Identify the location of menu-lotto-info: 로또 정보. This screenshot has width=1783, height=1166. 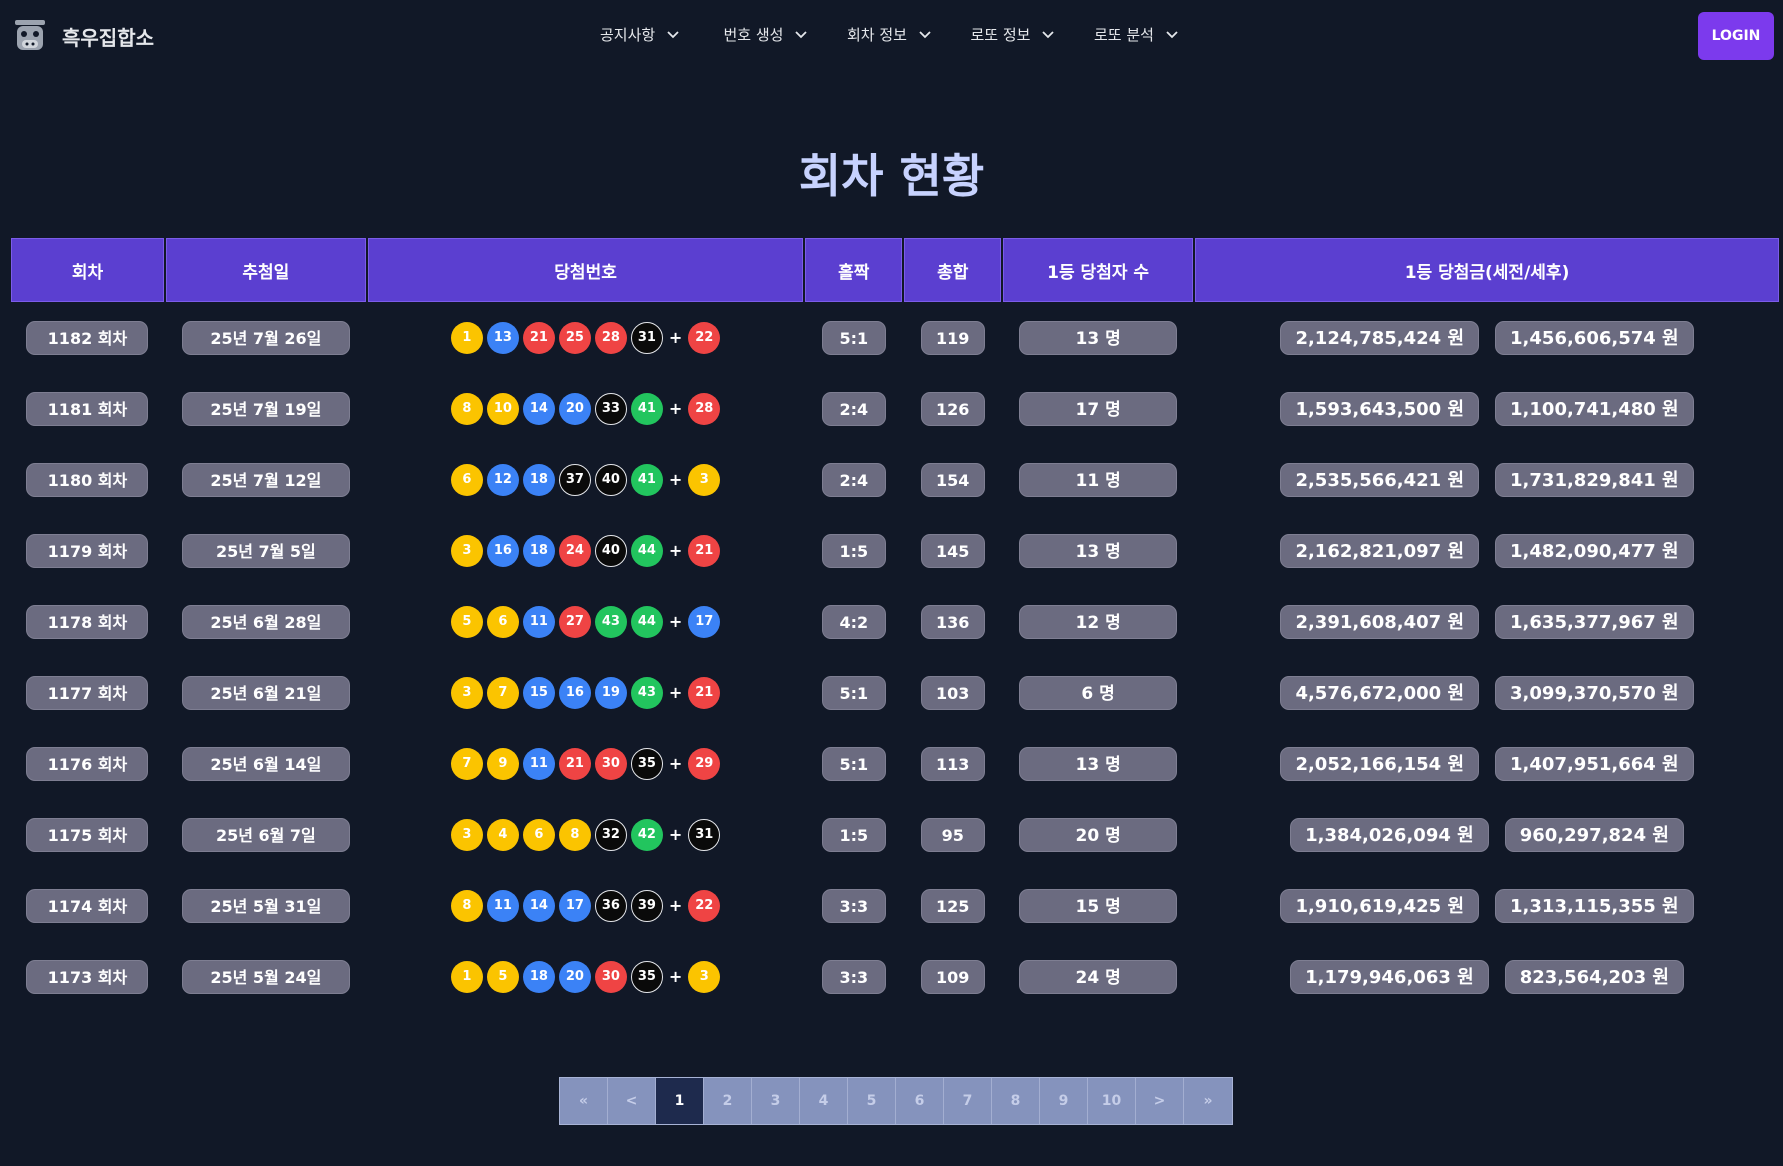
(1033, 34).